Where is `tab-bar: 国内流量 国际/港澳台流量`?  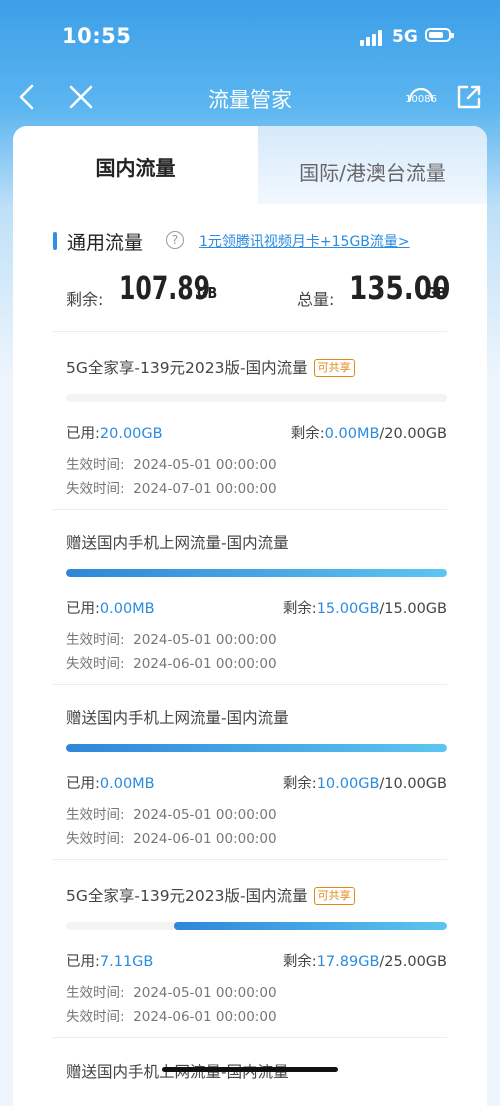
tab-bar: 国内流量 国际/港澳台流量 is located at coordinates (250, 165).